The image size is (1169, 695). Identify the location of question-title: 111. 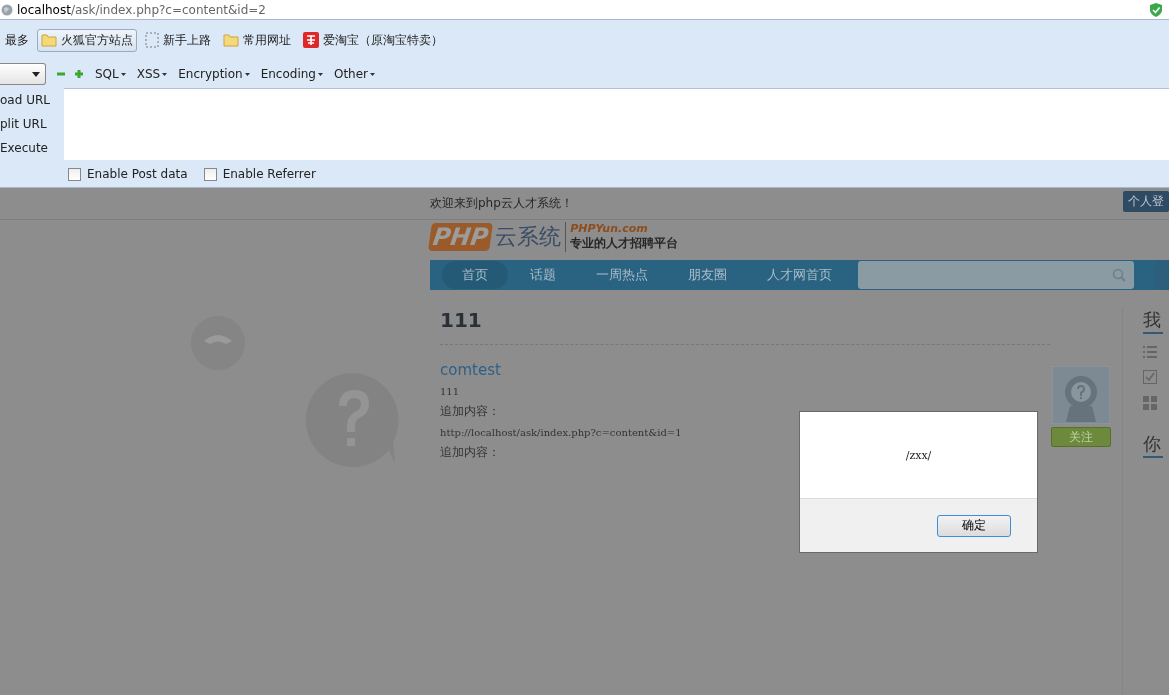
(461, 321).